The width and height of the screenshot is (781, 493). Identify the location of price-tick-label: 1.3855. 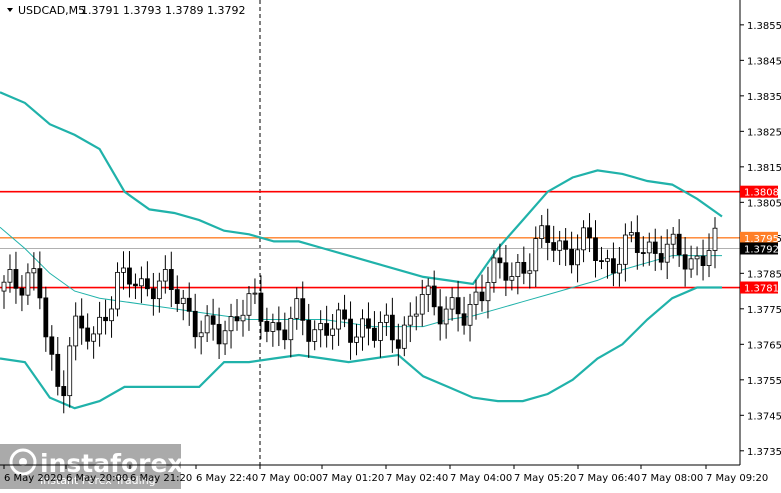
(764, 26).